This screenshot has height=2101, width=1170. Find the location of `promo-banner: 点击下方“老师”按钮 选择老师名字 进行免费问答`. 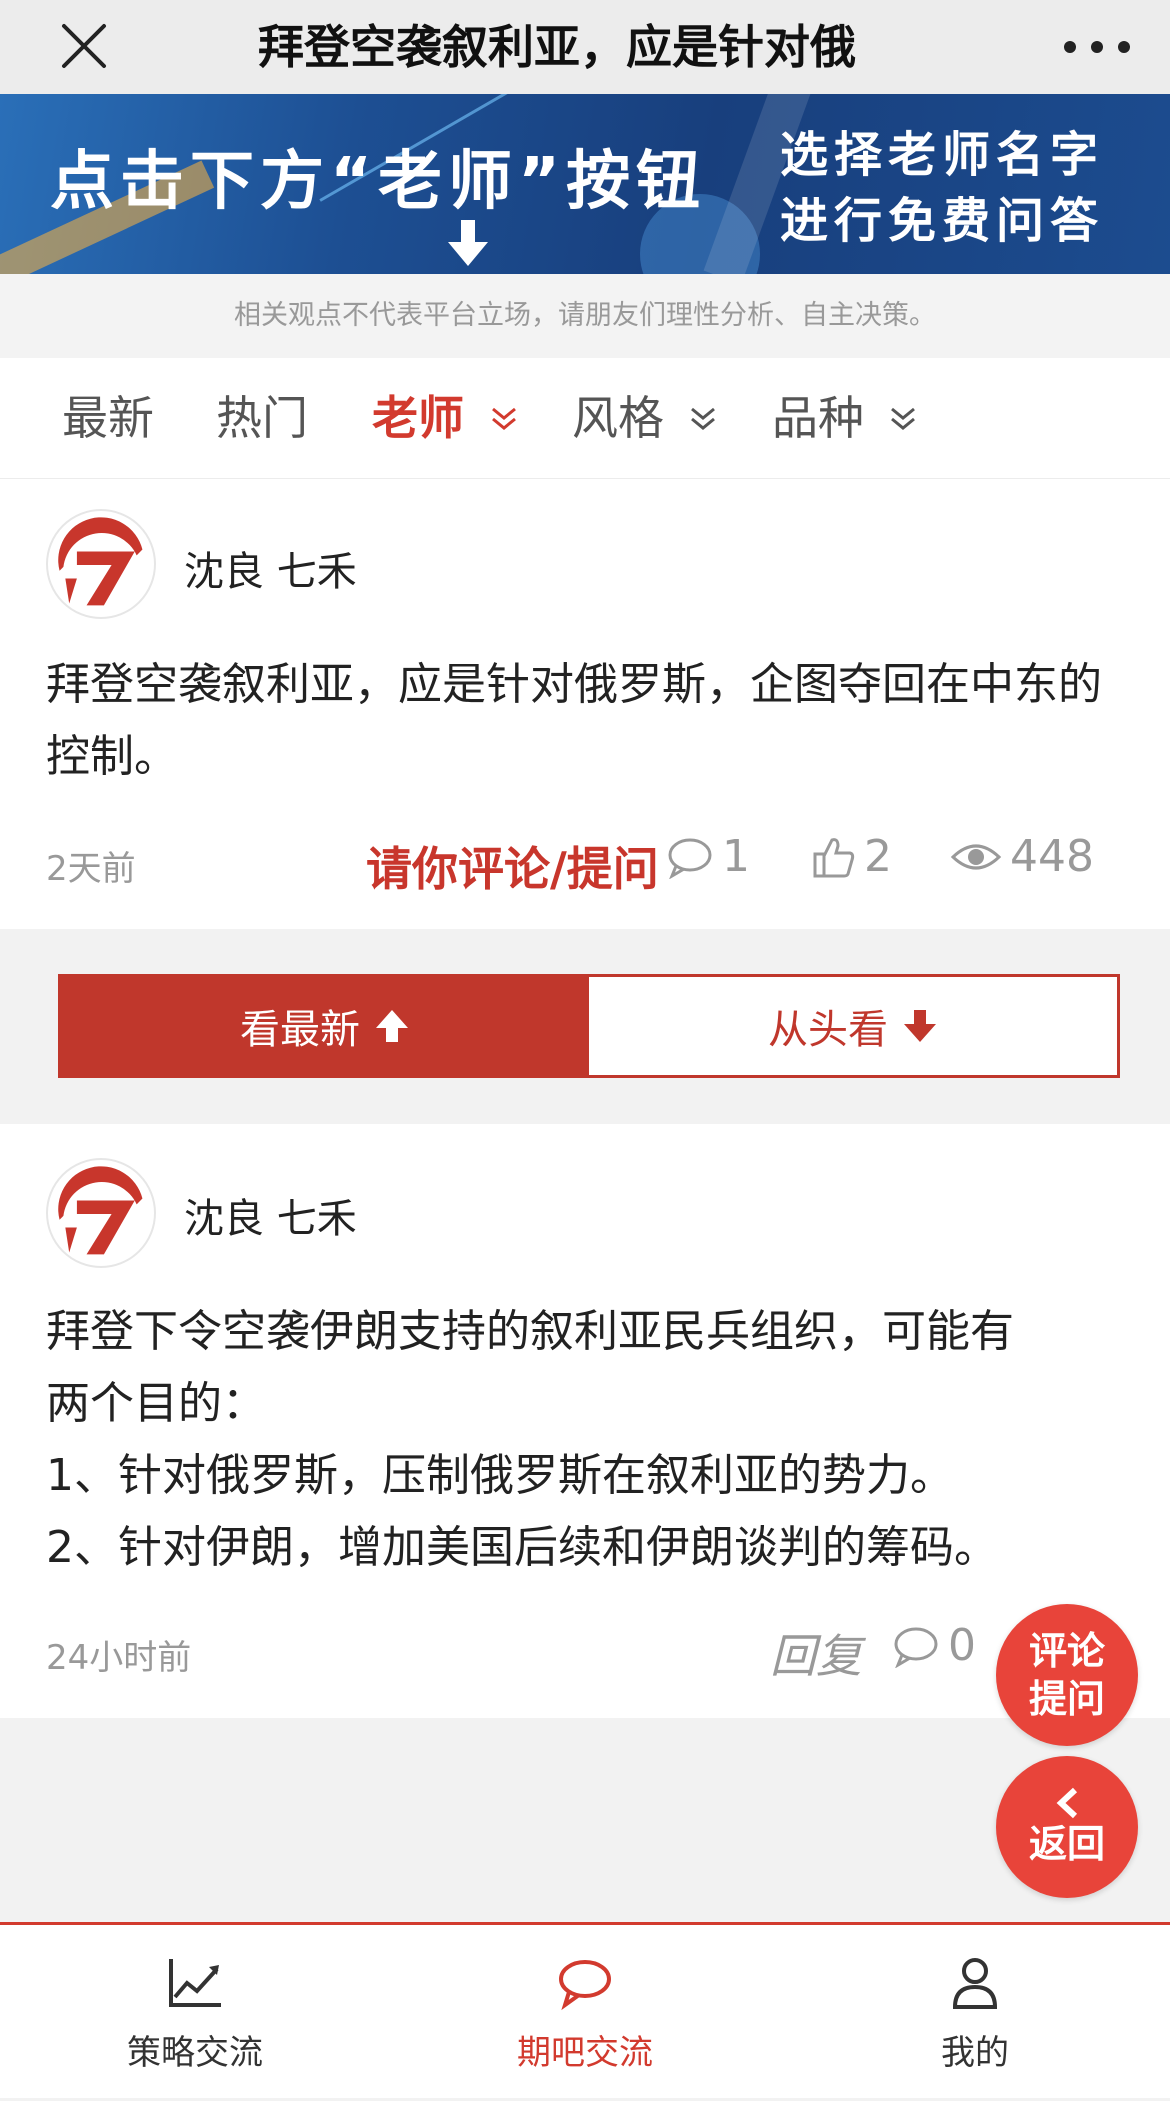

promo-banner: 点击下方“老师”按钮 选择老师名字 进行免费问答 is located at coordinates (585, 184).